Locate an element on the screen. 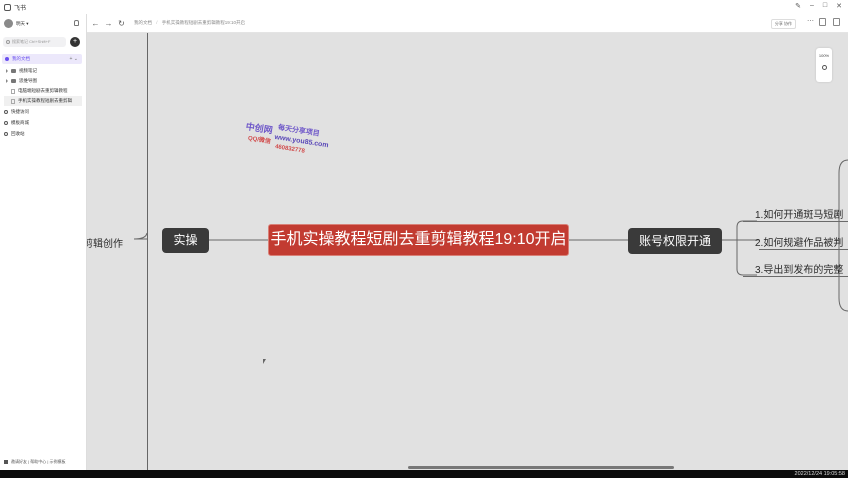 This screenshot has width=848, height=478. window-controls: ✎ – □ ✕ is located at coordinates (818, 6).